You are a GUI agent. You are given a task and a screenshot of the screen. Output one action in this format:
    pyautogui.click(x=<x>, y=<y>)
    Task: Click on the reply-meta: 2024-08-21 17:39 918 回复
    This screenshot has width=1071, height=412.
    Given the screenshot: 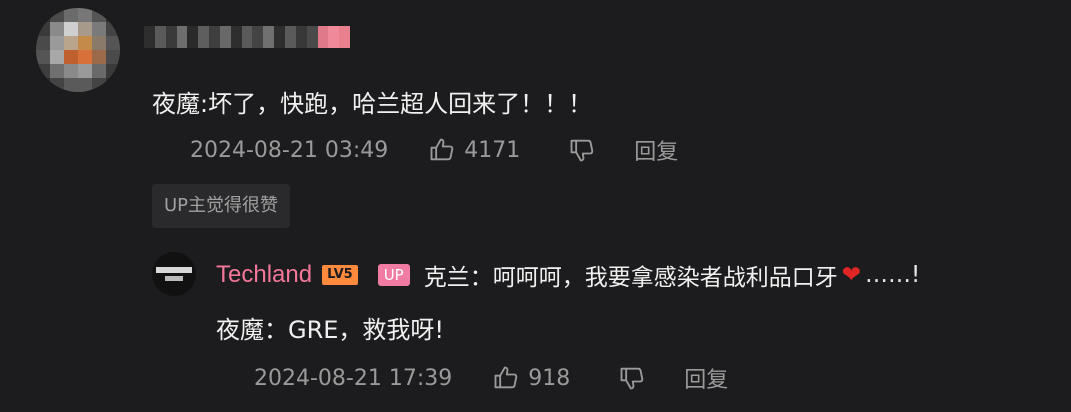 What is the action you would take?
    pyautogui.click(x=491, y=378)
    